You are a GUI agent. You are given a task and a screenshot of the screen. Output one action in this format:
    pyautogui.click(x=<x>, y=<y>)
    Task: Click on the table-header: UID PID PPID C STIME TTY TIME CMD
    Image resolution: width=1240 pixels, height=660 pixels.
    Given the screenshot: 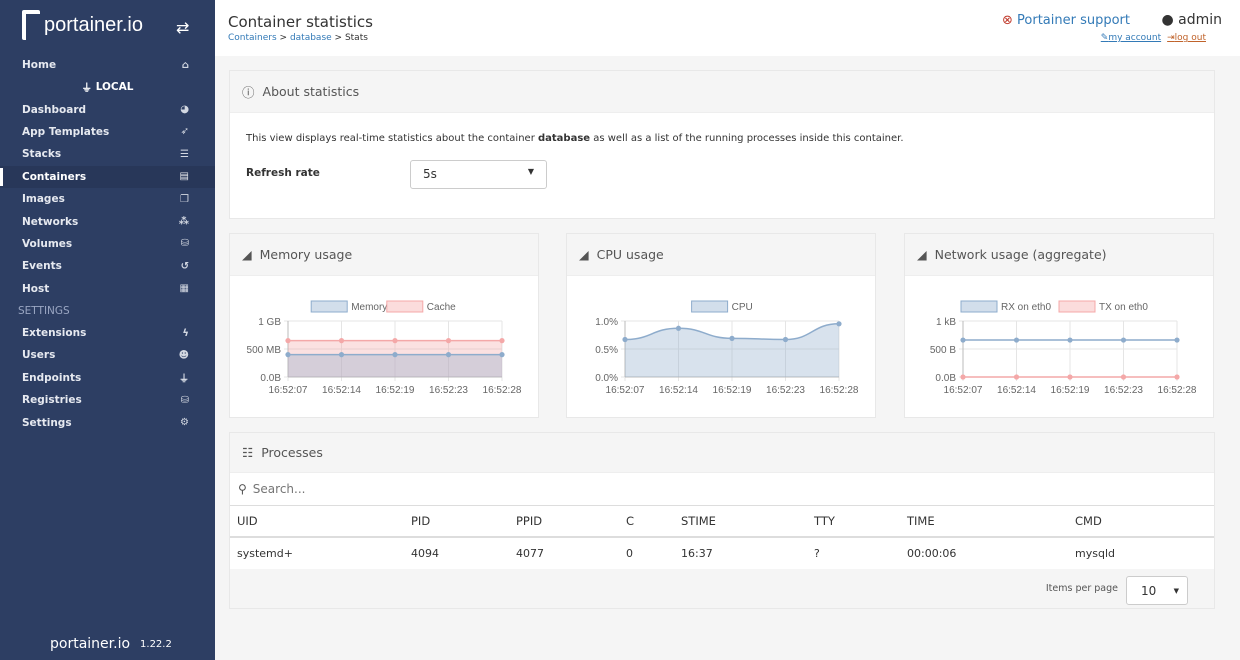 What is the action you would take?
    pyautogui.click(x=722, y=522)
    